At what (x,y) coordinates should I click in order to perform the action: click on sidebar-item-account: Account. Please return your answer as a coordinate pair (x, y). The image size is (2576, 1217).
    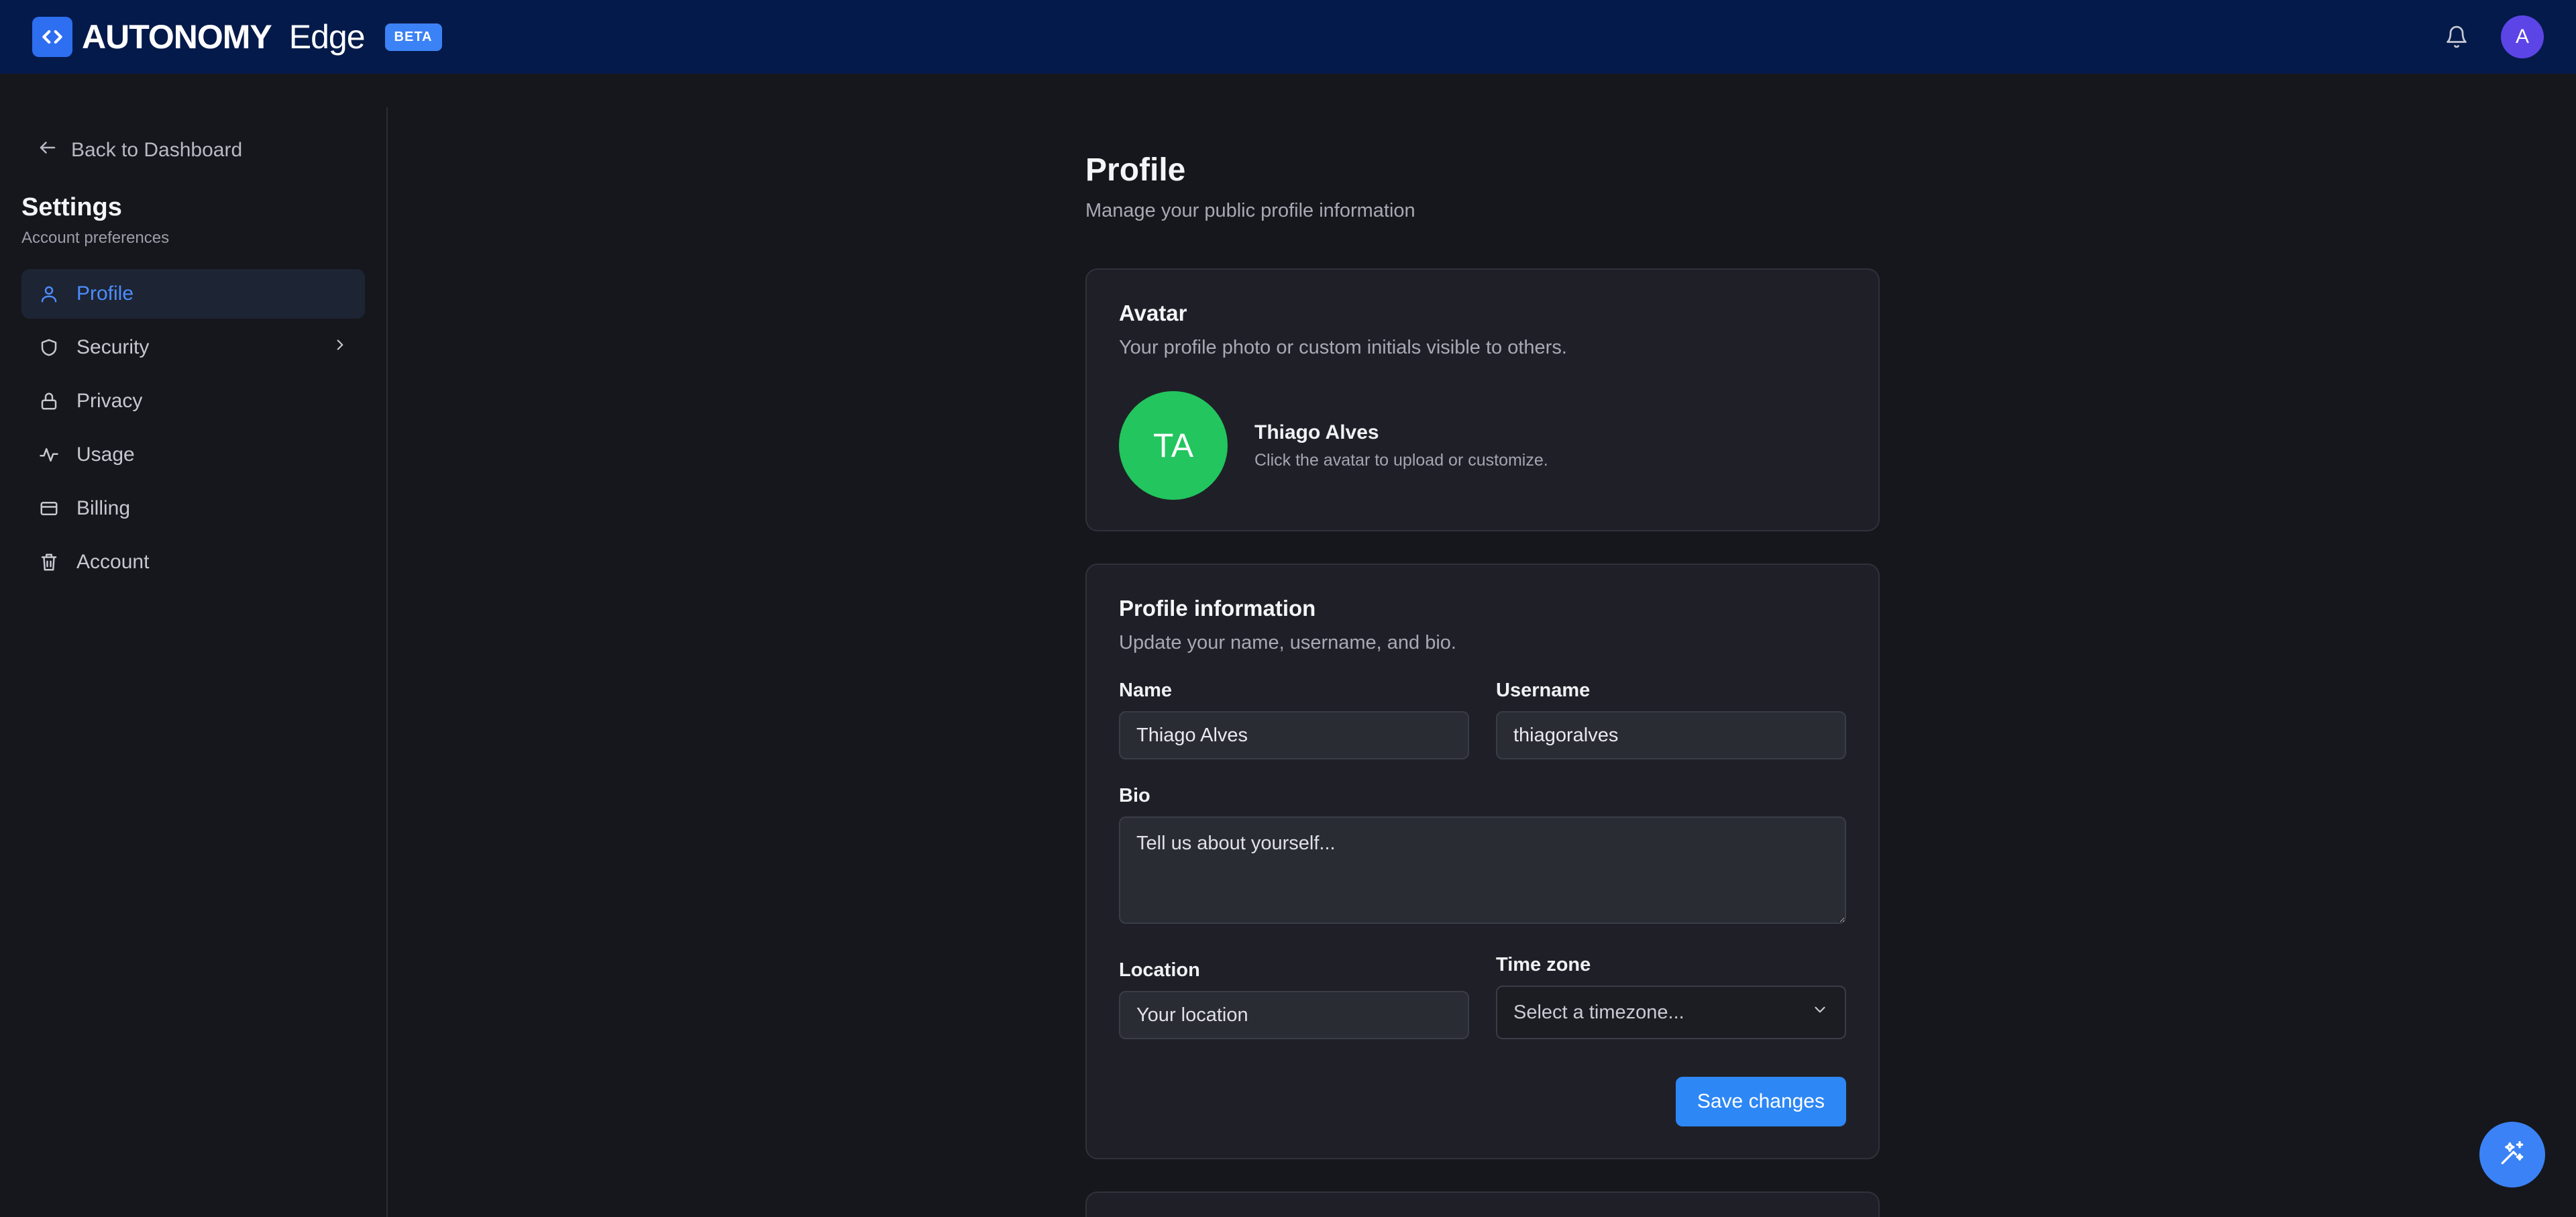
    Looking at the image, I should click on (193, 562).